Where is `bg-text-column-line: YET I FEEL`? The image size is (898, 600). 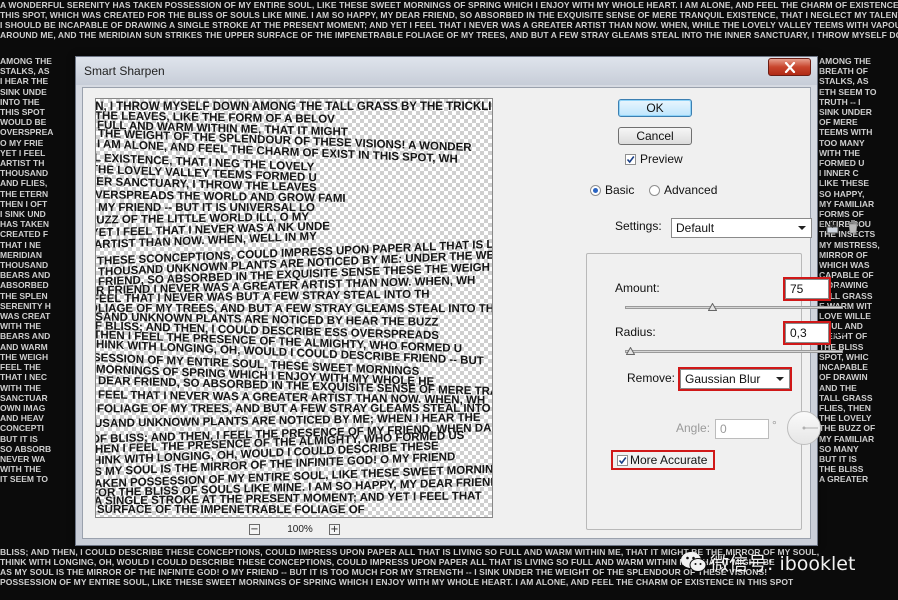
bg-text-column-line: YET I FEEL is located at coordinates (23, 152).